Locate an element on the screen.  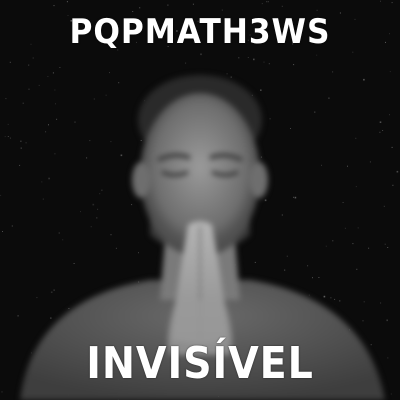
artist-name: PQPMATH3WS is located at coordinates (200, 32).